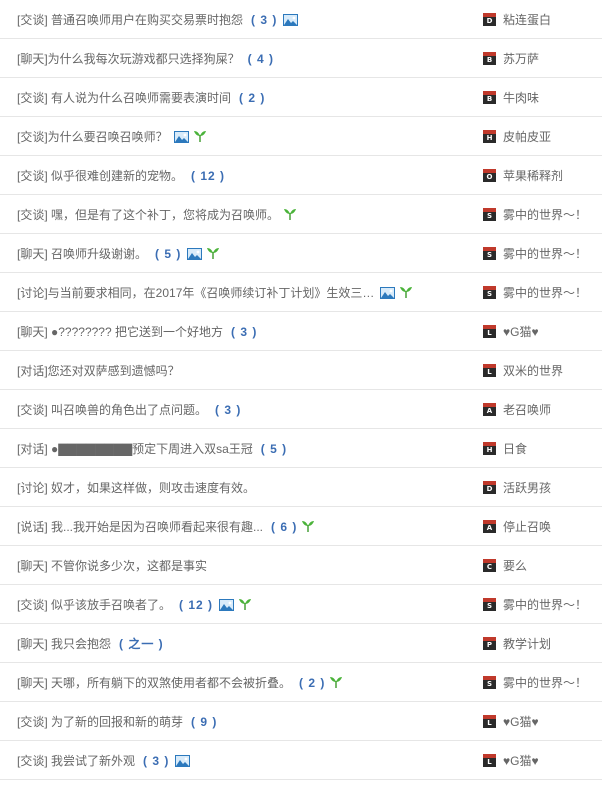  What do you see at coordinates (141, 644) in the screenshot?
I see `reply-count: ( 之一 )` at bounding box center [141, 644].